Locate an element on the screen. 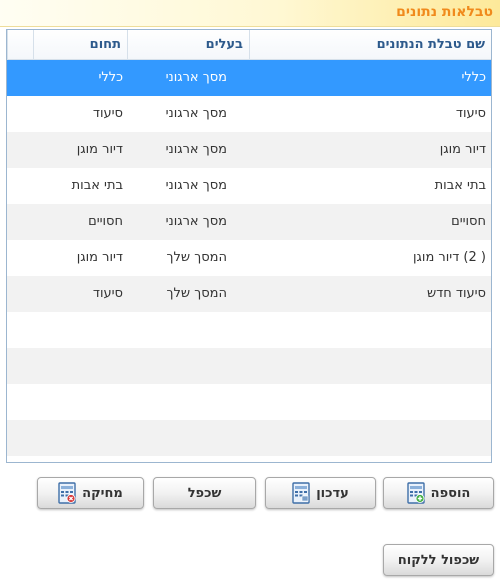  cell-domain: חסויים is located at coordinates (105, 221).